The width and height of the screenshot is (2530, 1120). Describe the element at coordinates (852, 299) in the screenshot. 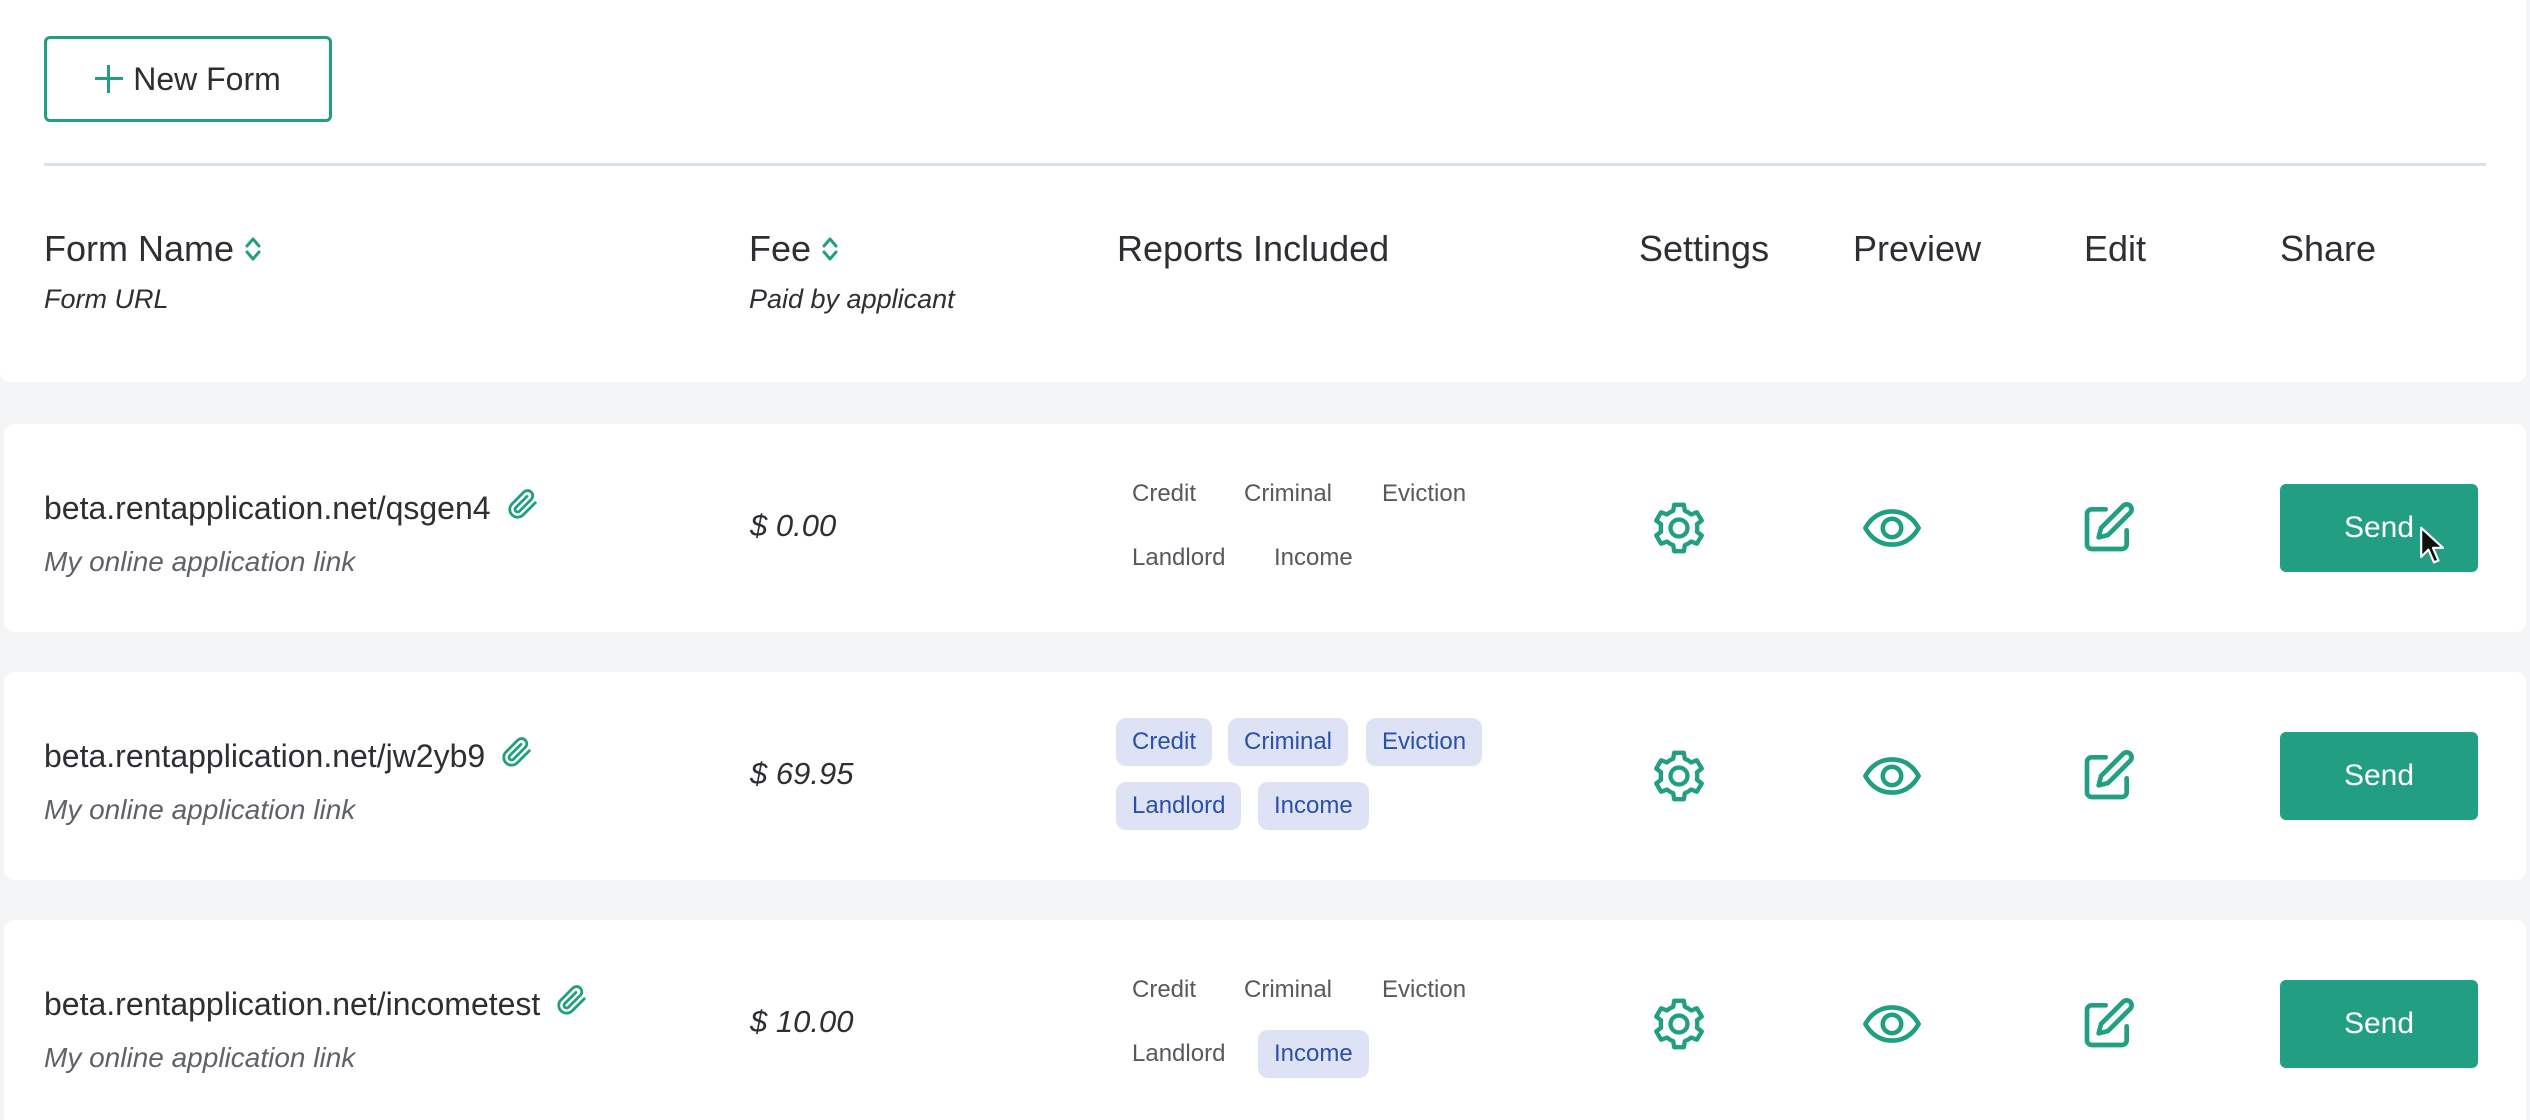

I see `column-subheader-paid-by: Paid by applicant` at that location.